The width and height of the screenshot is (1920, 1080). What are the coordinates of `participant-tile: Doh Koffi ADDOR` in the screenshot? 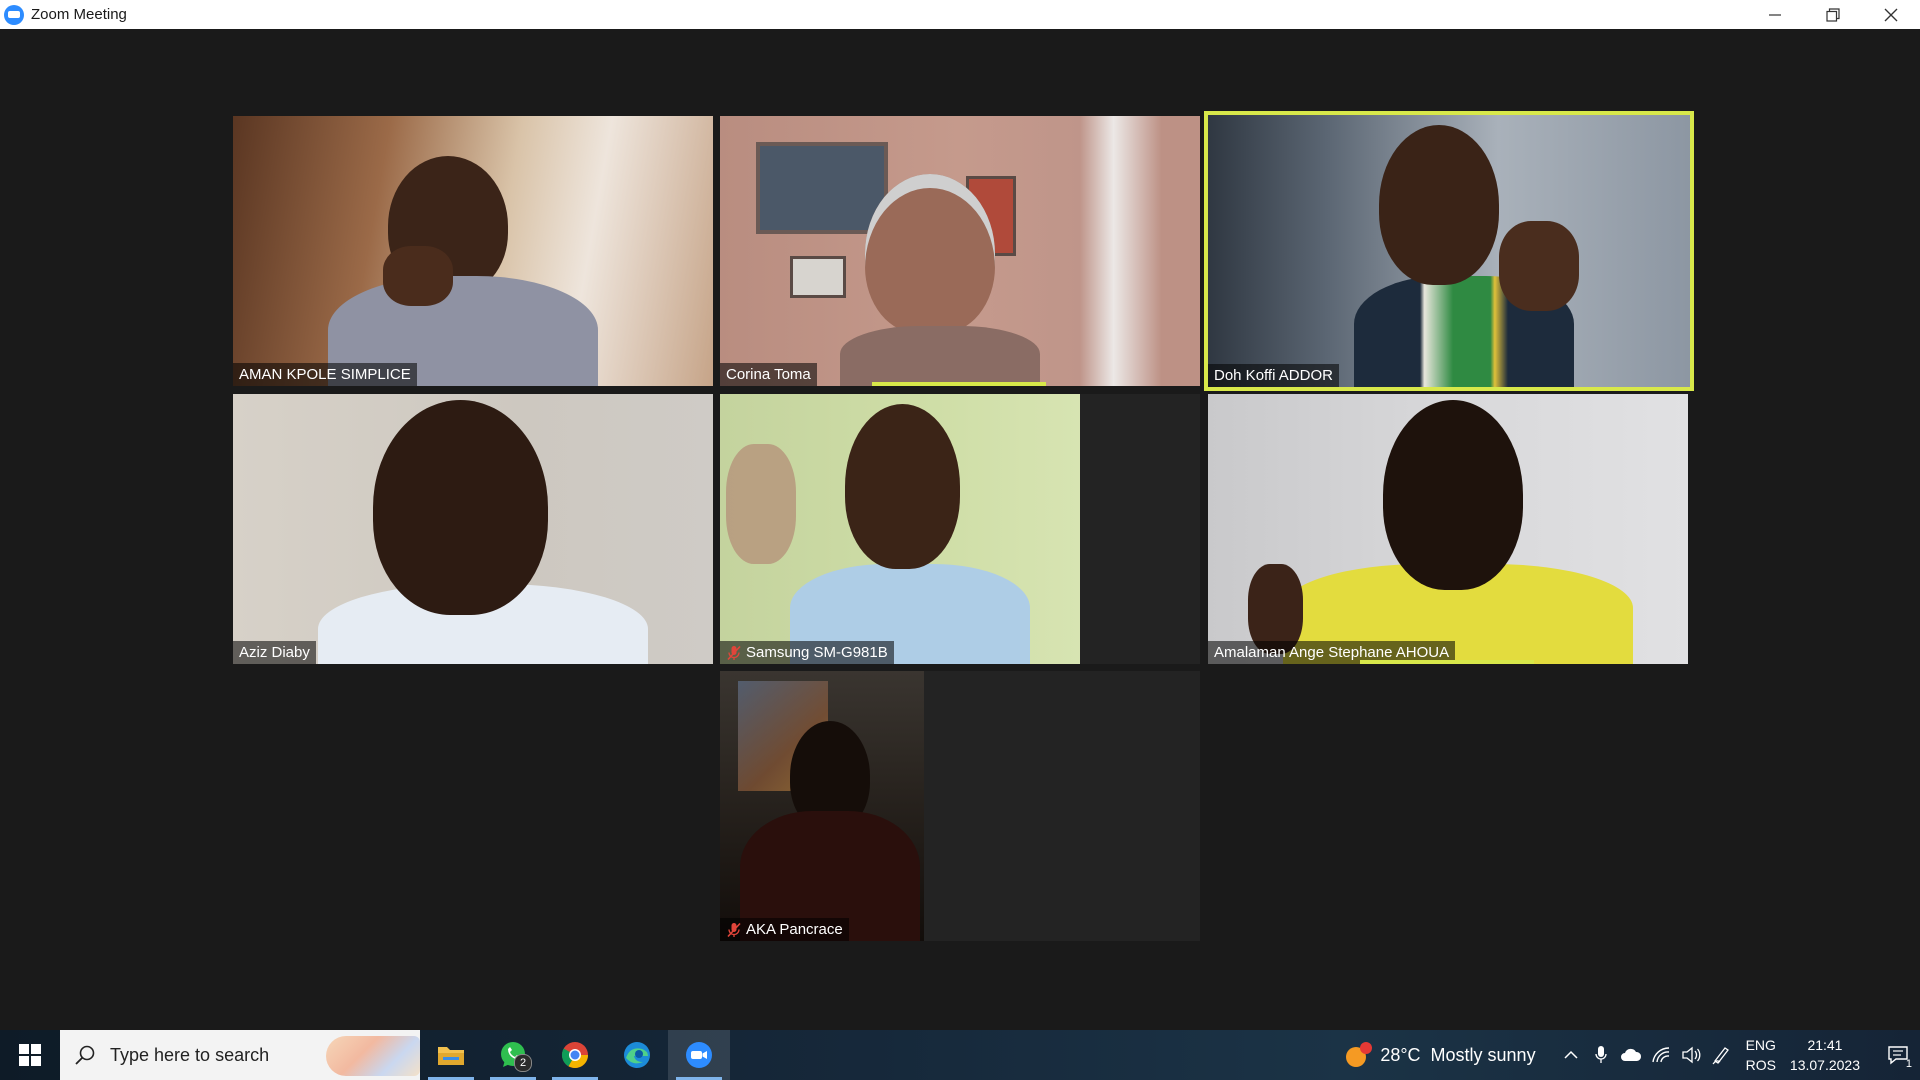 It's located at (1449, 251).